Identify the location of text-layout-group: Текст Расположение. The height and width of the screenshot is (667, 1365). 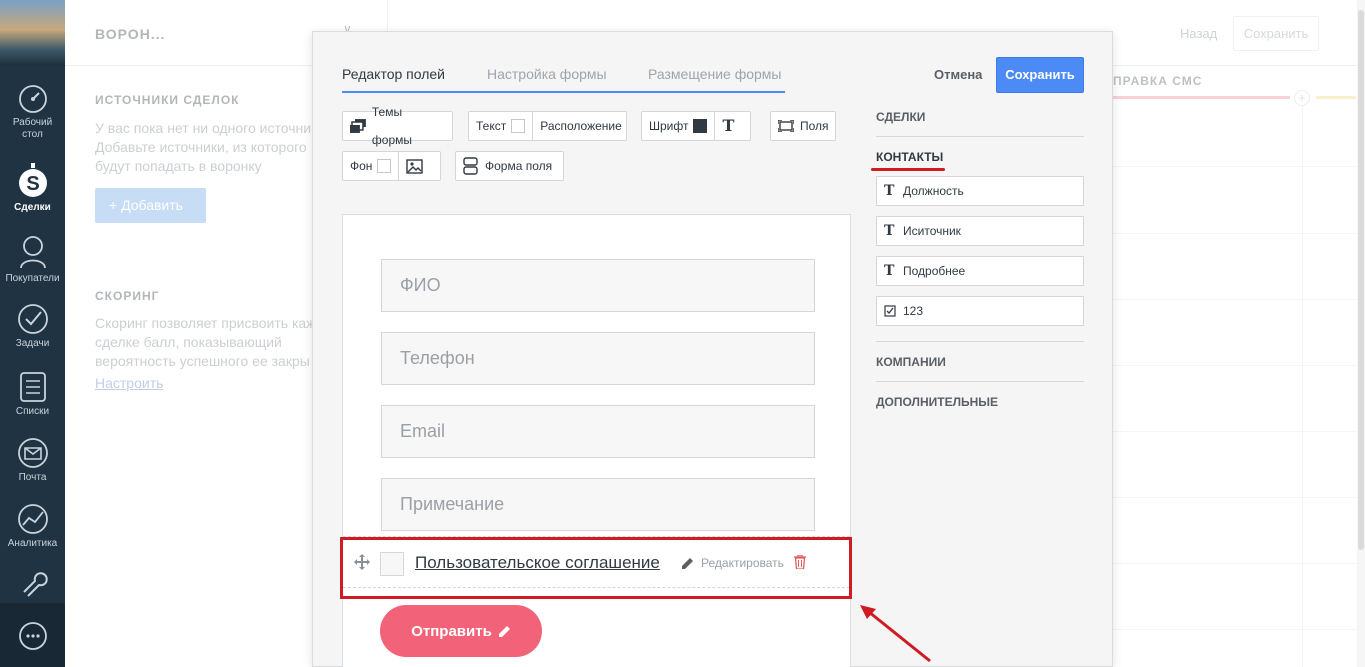
(547, 126).